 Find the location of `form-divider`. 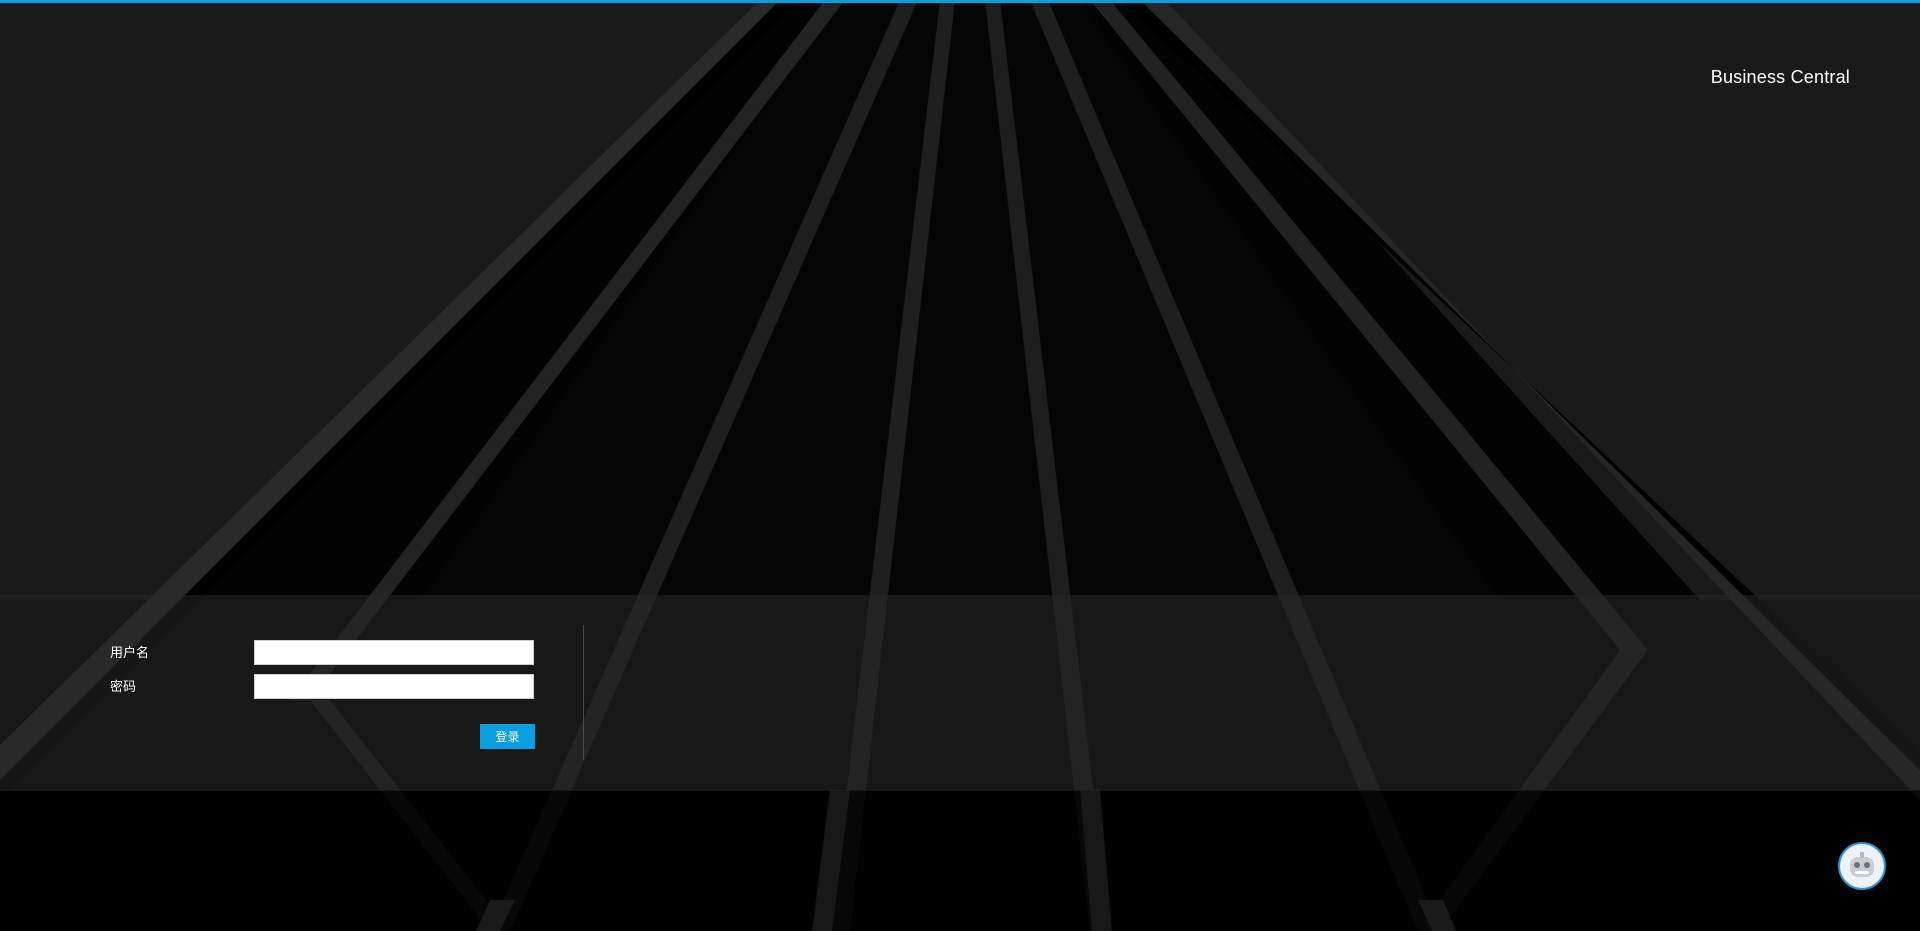

form-divider is located at coordinates (583, 692).